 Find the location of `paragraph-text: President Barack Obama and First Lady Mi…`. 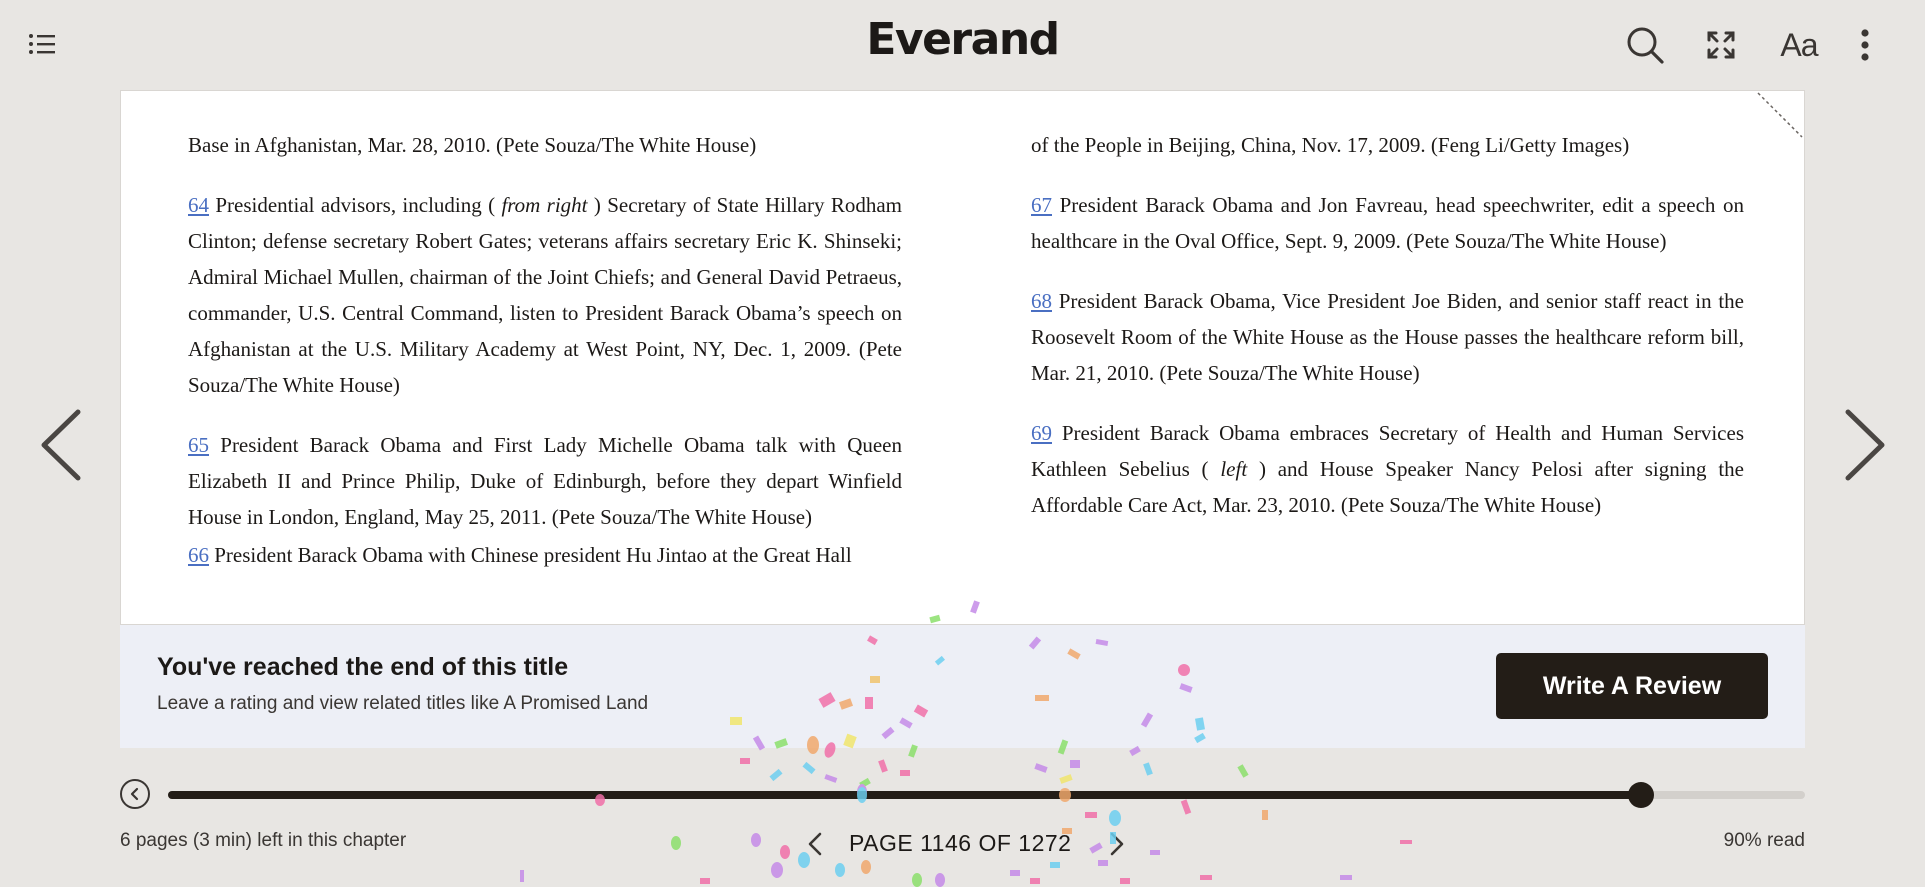

paragraph-text: President Barack Obama and First Lady Mi… is located at coordinates (545, 481).